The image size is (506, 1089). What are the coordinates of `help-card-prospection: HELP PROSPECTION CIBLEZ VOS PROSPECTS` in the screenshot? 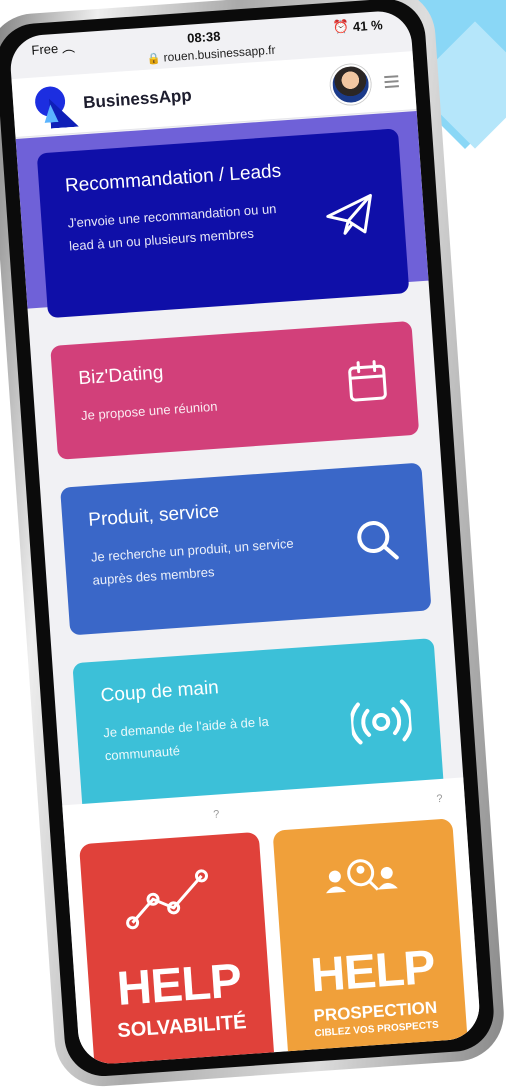 It's located at (370, 942).